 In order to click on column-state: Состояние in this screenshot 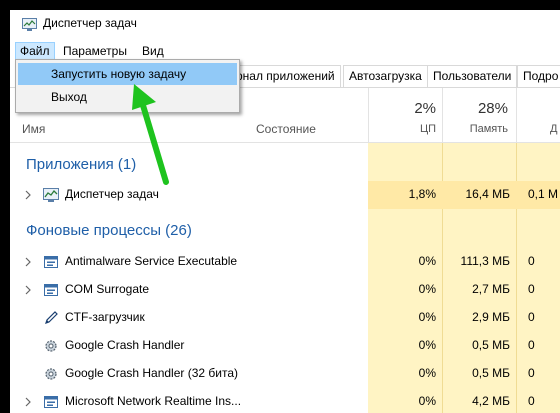, I will do `click(286, 129)`.